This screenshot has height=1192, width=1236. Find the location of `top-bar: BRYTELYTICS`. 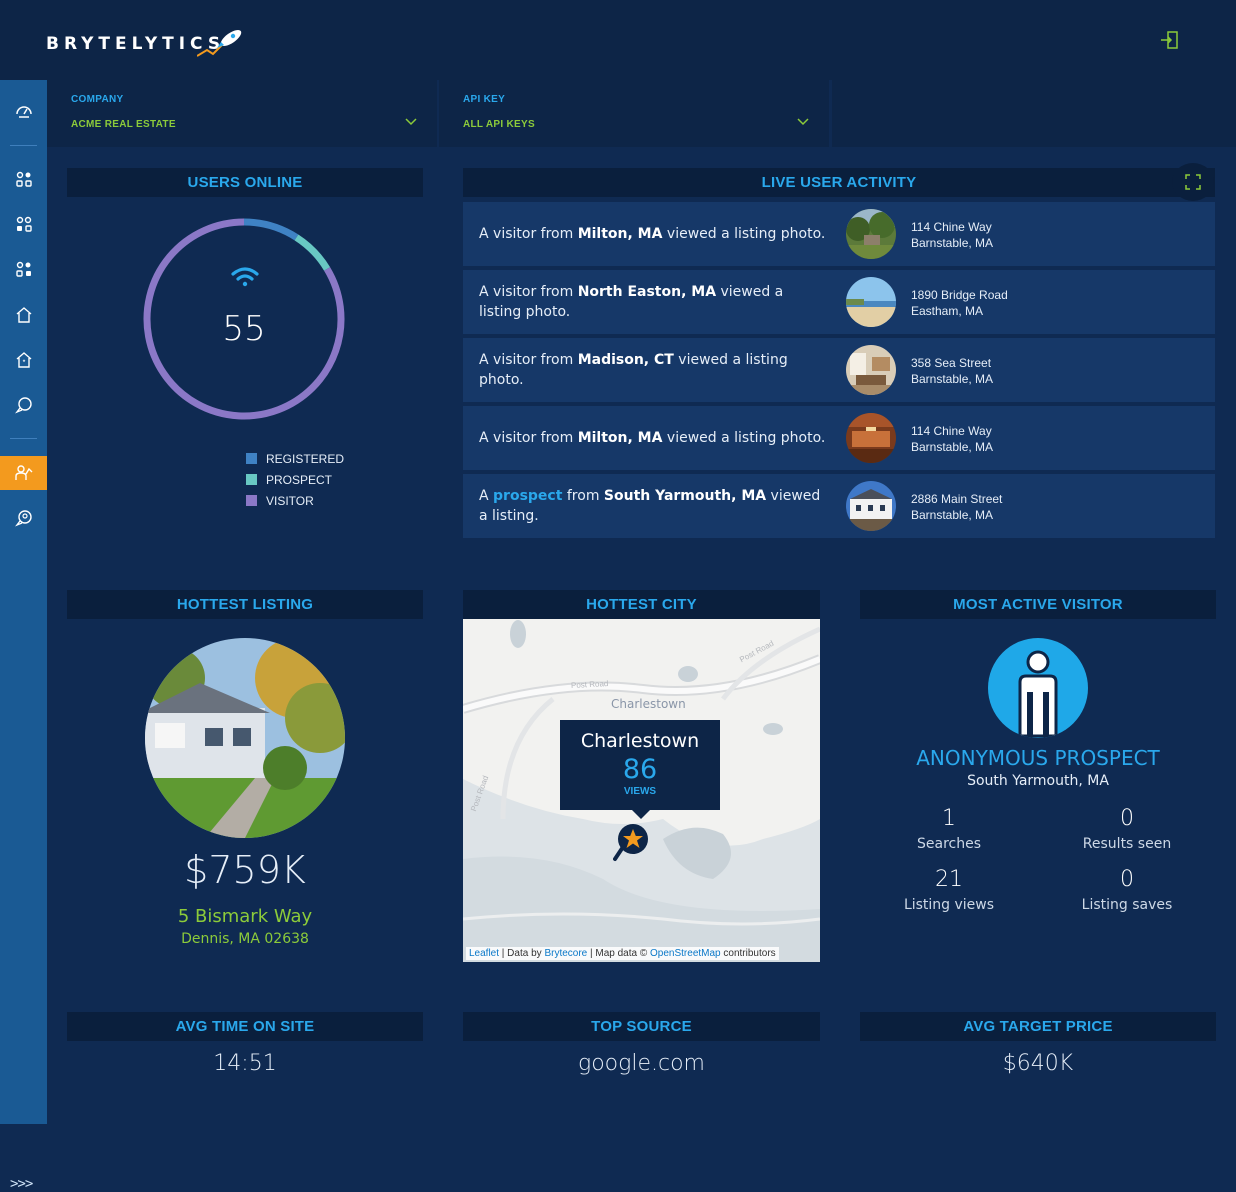

top-bar: BRYTELYTICS is located at coordinates (618, 40).